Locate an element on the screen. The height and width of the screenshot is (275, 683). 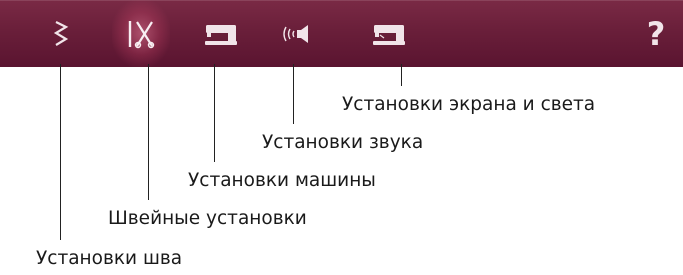
label-sound-settings: Установки звука is located at coordinates (343, 142).